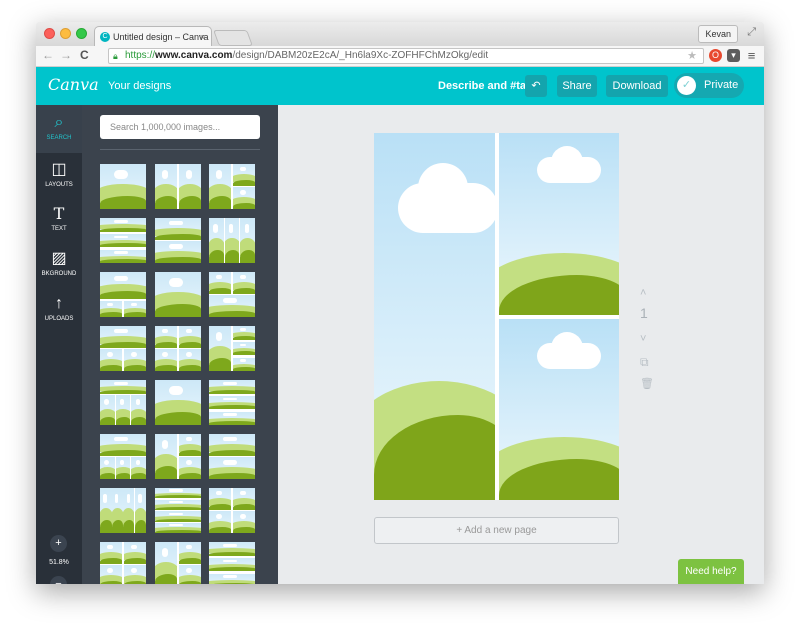 The image size is (800, 635). Describe the element at coordinates (733, 55) in the screenshot. I see `pocket-extension-icon: ▾` at that location.